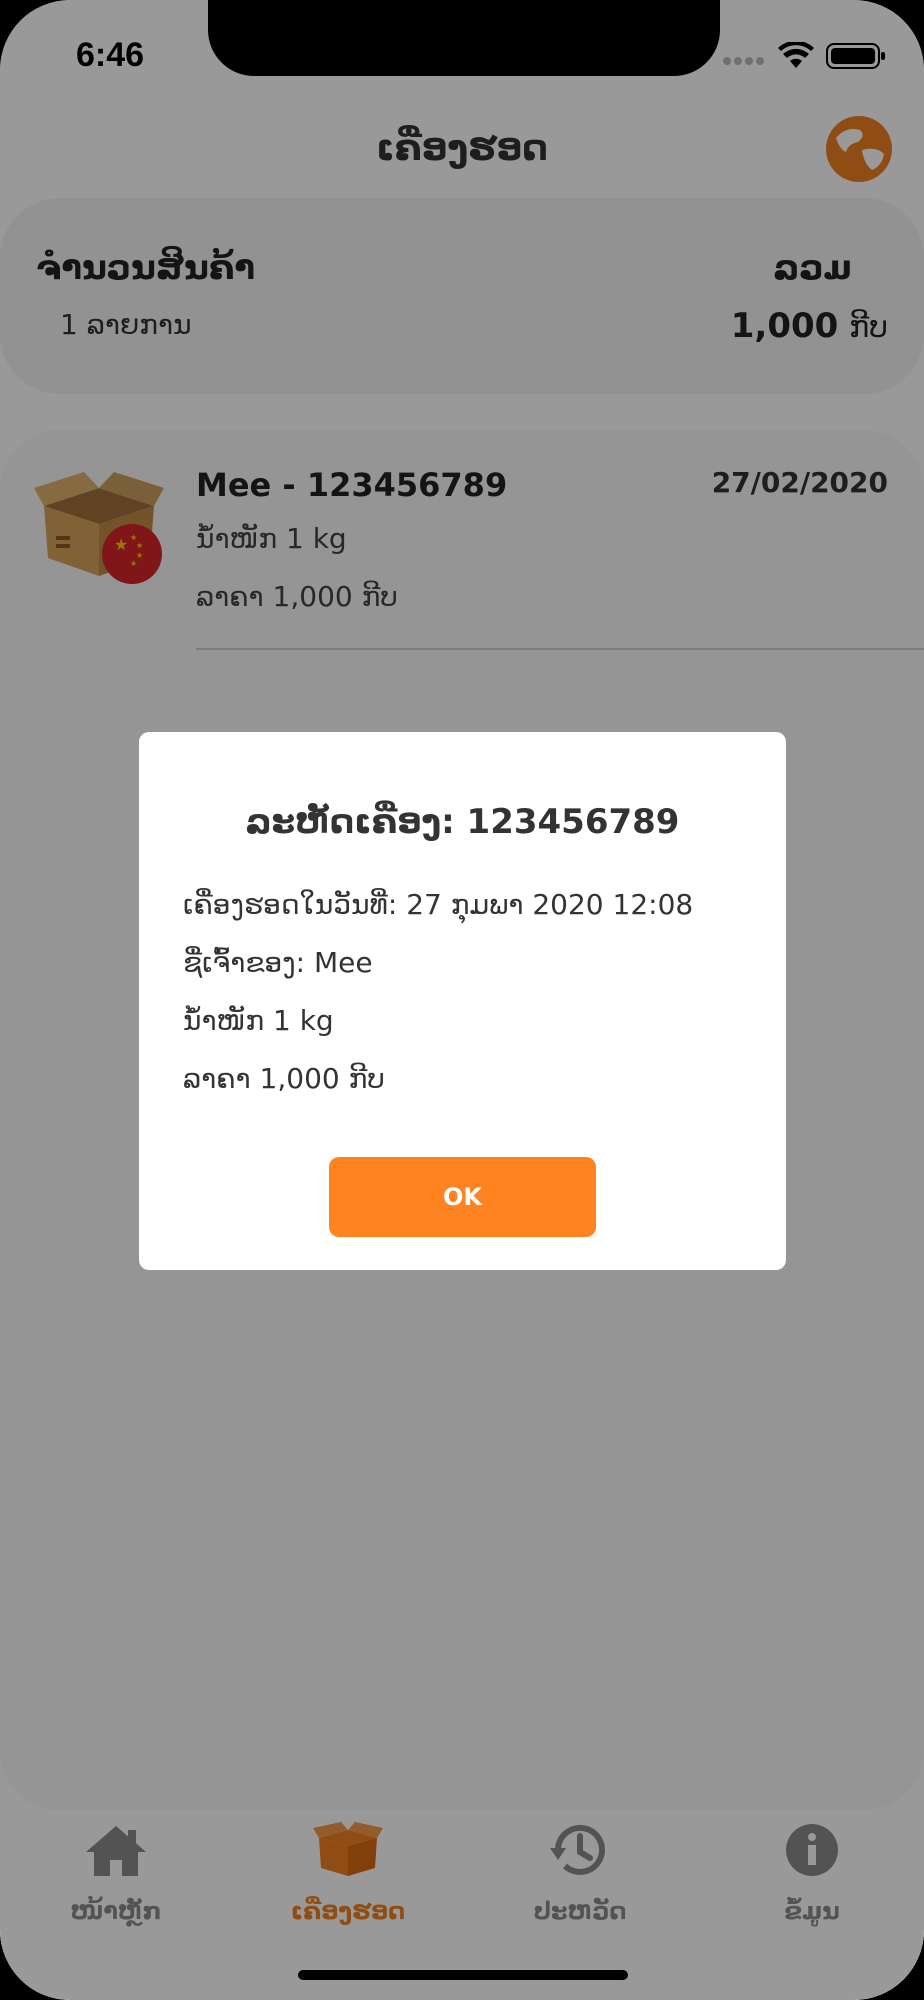 The image size is (924, 2000). I want to click on dialog-title: ລະຫັດເຄື່ອງ: 123456789, so click(462, 822).